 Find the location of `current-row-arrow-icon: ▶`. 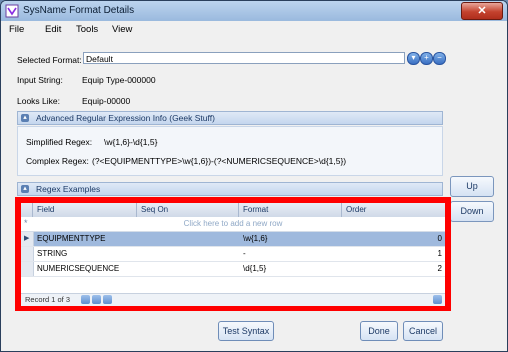

current-row-arrow-icon: ▶ is located at coordinates (27, 238).